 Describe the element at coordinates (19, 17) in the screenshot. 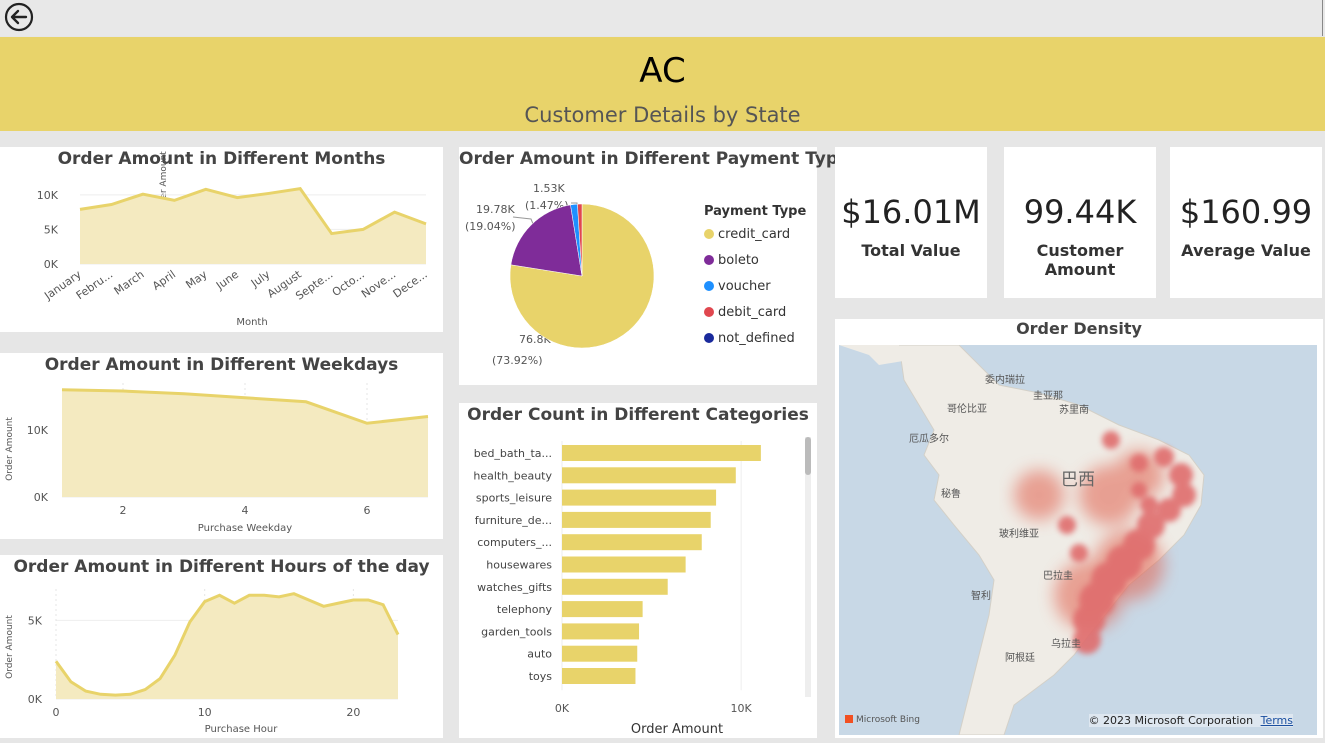

I see `back-arrow-icon` at that location.